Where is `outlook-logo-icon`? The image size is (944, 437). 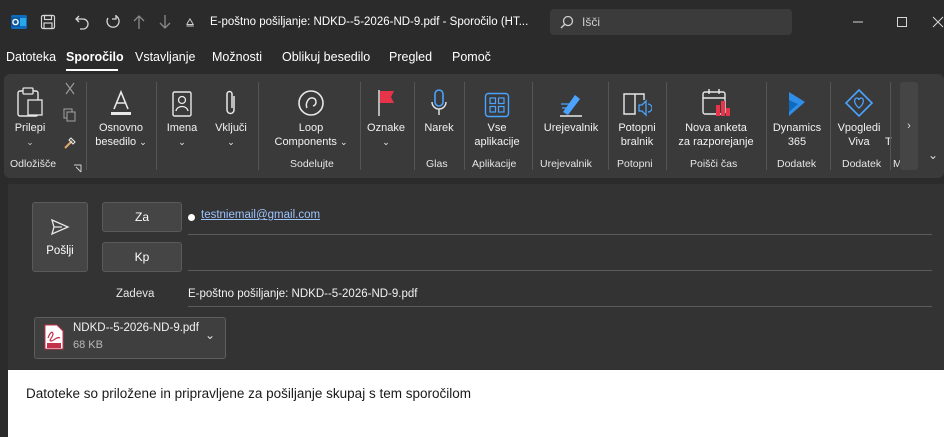
outlook-logo-icon is located at coordinates (19, 22).